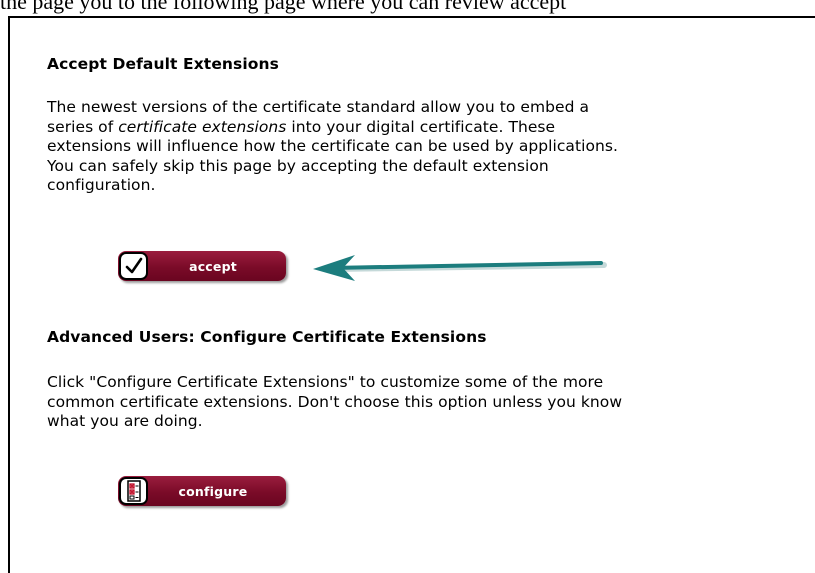  I want to click on accept-description-line-2-post: into your digital certificate. These, so click(421, 126).